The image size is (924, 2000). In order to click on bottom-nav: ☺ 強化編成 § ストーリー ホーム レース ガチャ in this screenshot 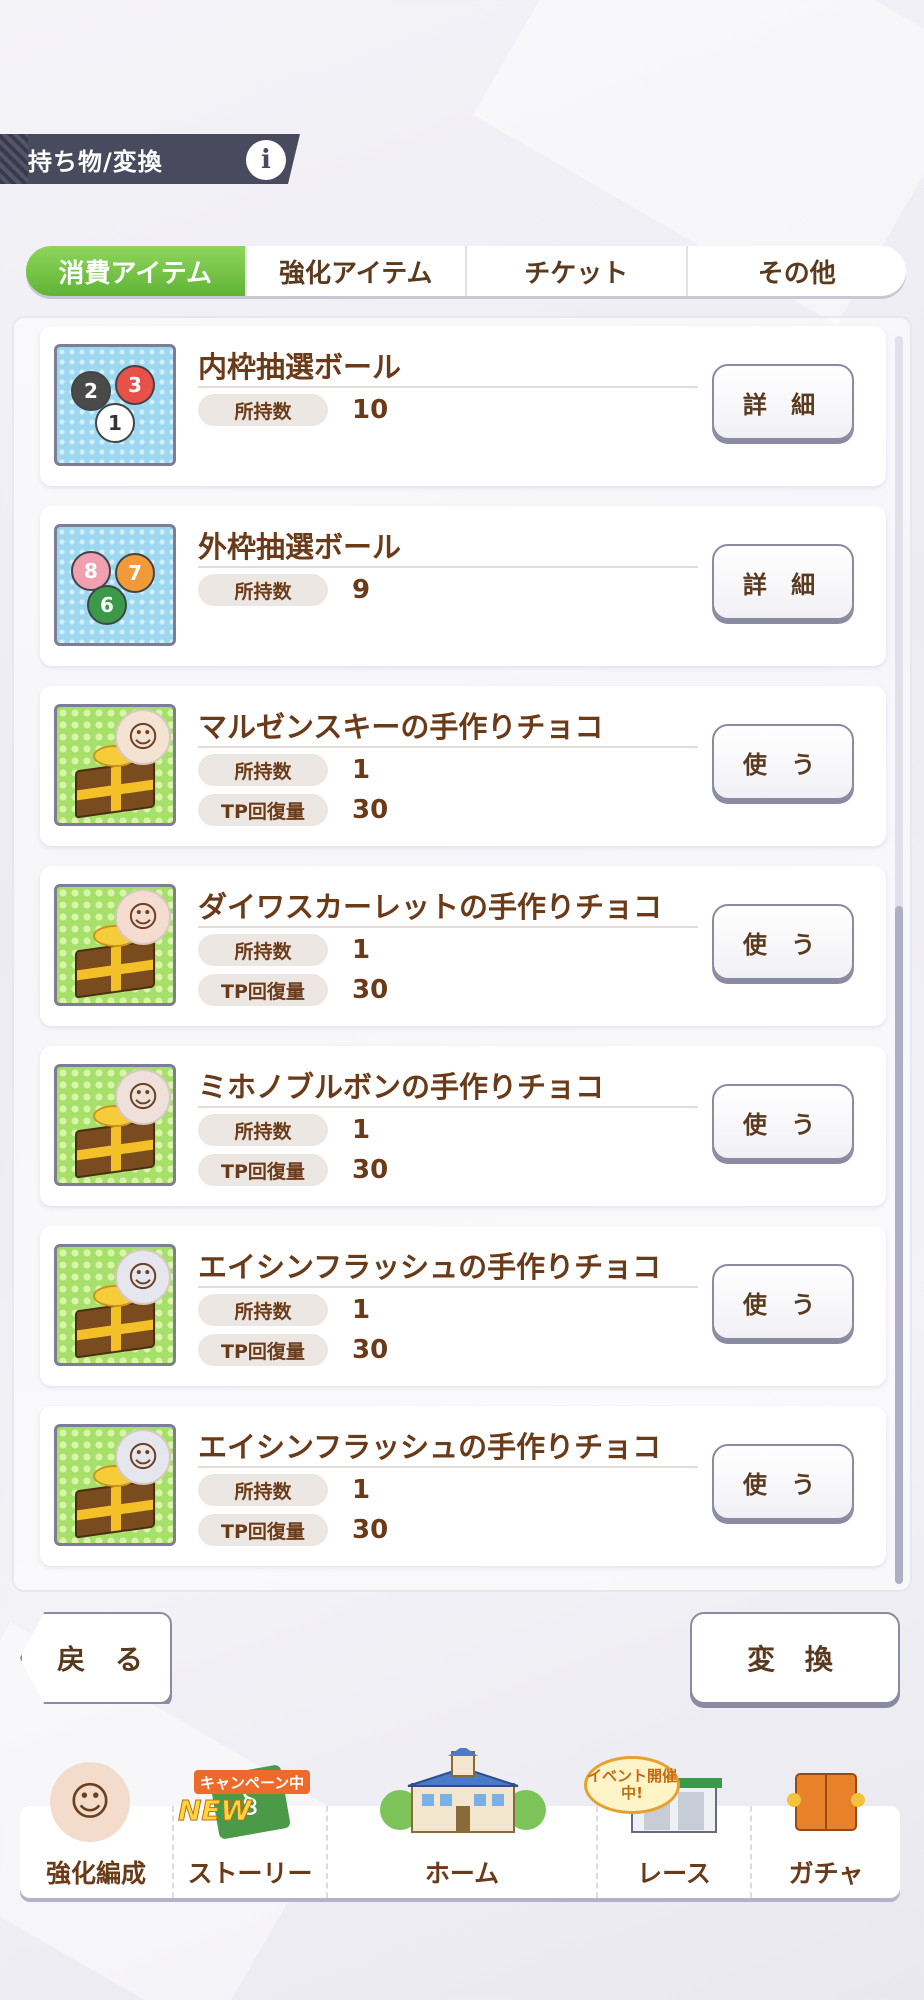, I will do `click(460, 1823)`.